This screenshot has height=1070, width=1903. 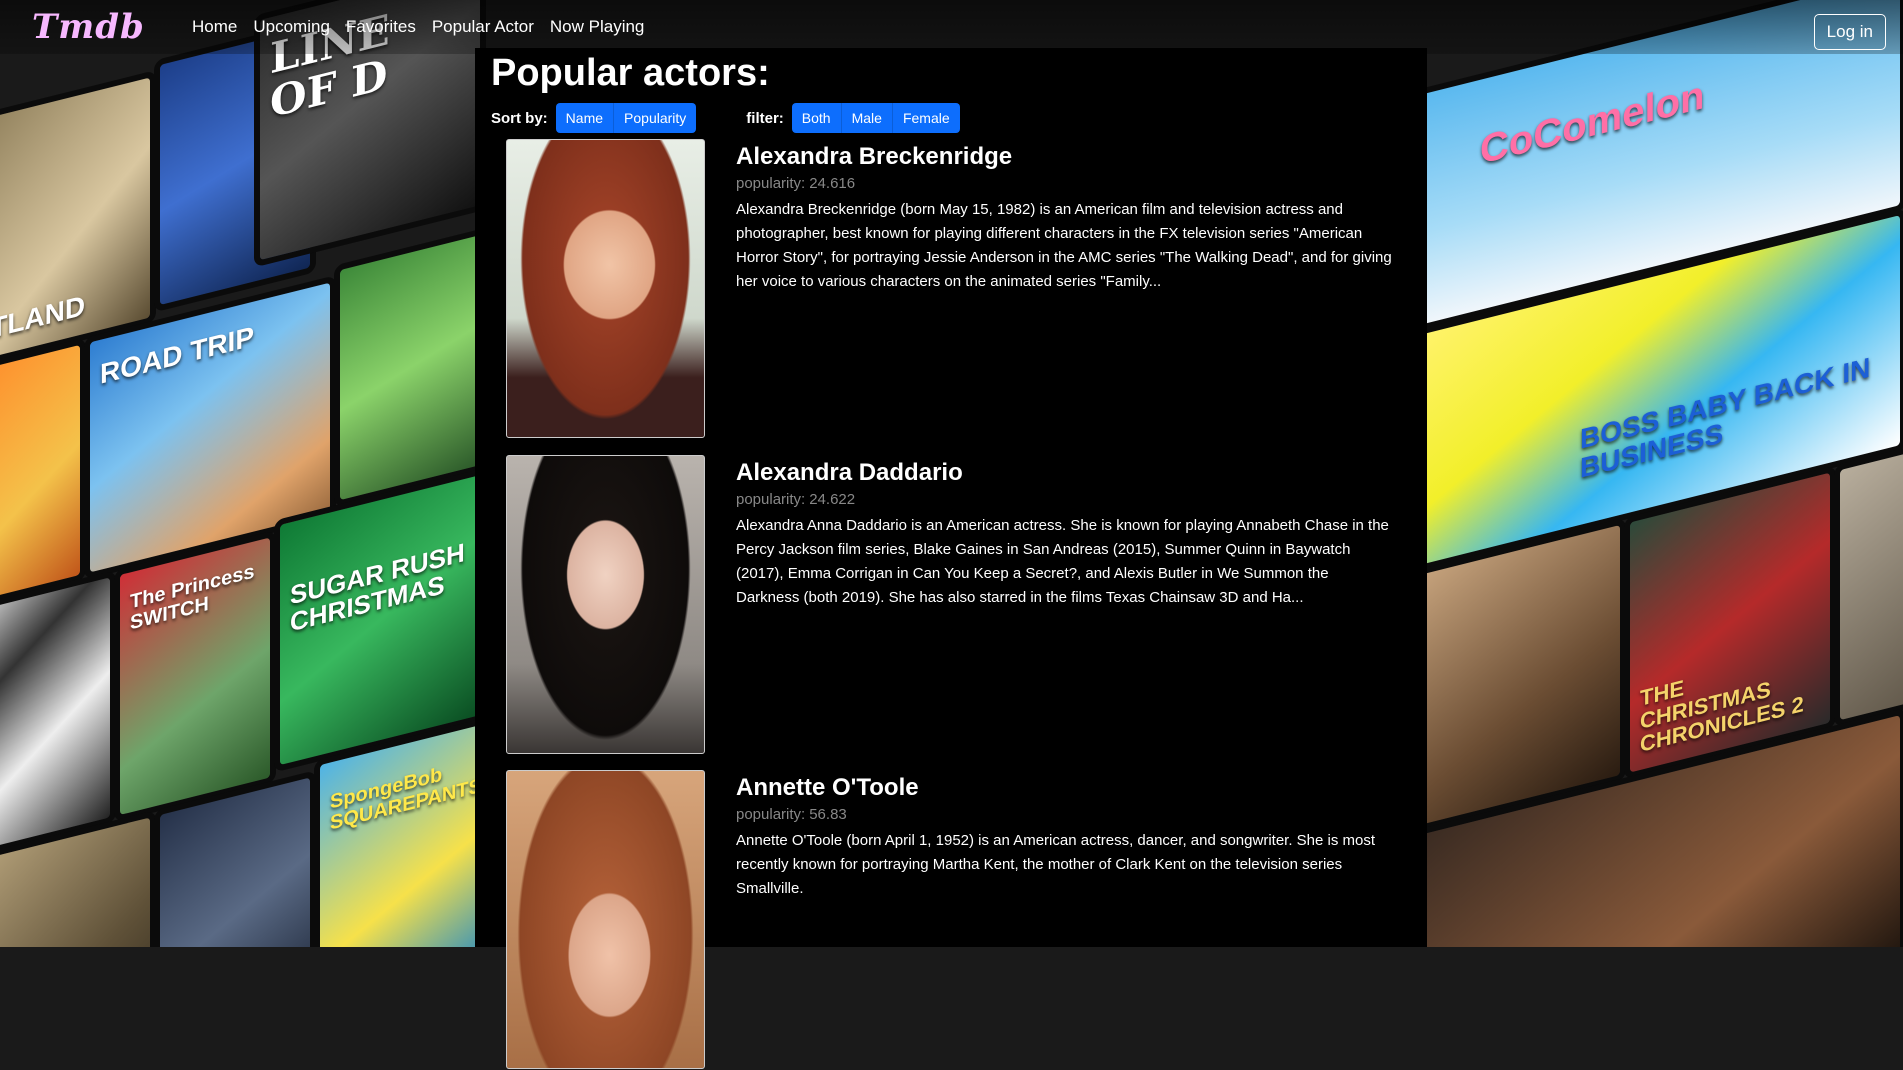 I want to click on sort-label: Sort by:, so click(x=519, y=118).